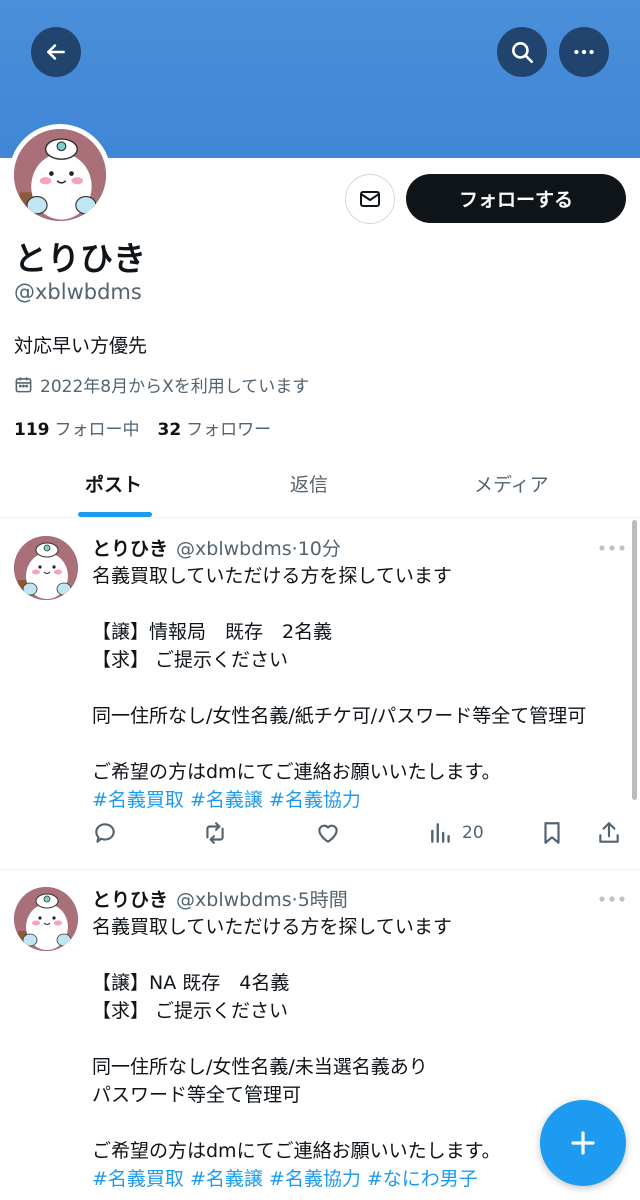 The image size is (640, 1200). What do you see at coordinates (175, 387) in the screenshot?
I see `joined-text: 2022年8月からXを利用しています` at bounding box center [175, 387].